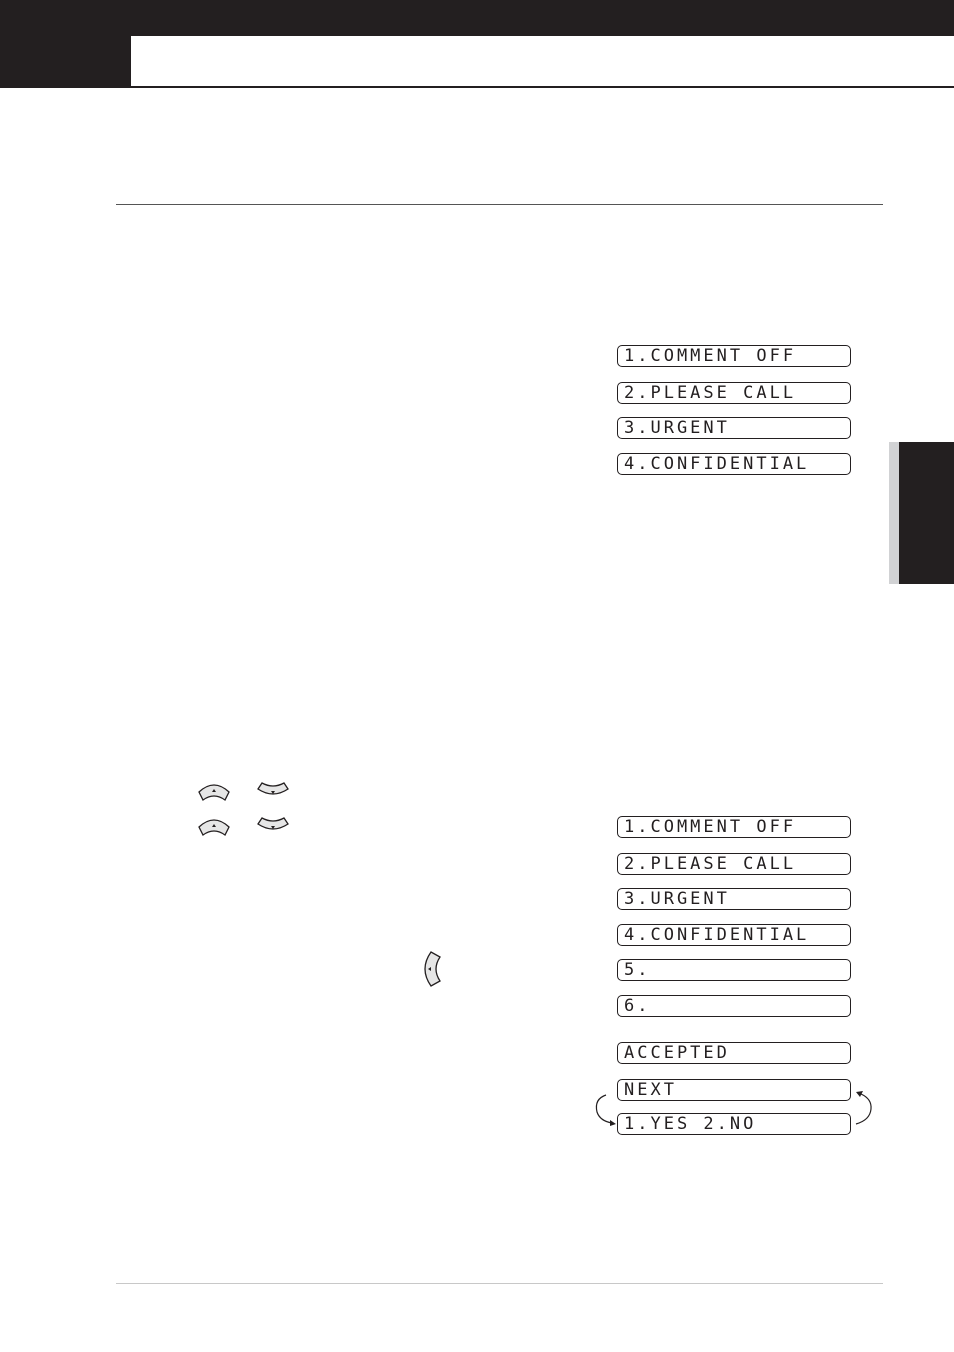 This screenshot has width=954, height=1352. What do you see at coordinates (542, 87) in the screenshot?
I see `header-rule` at bounding box center [542, 87].